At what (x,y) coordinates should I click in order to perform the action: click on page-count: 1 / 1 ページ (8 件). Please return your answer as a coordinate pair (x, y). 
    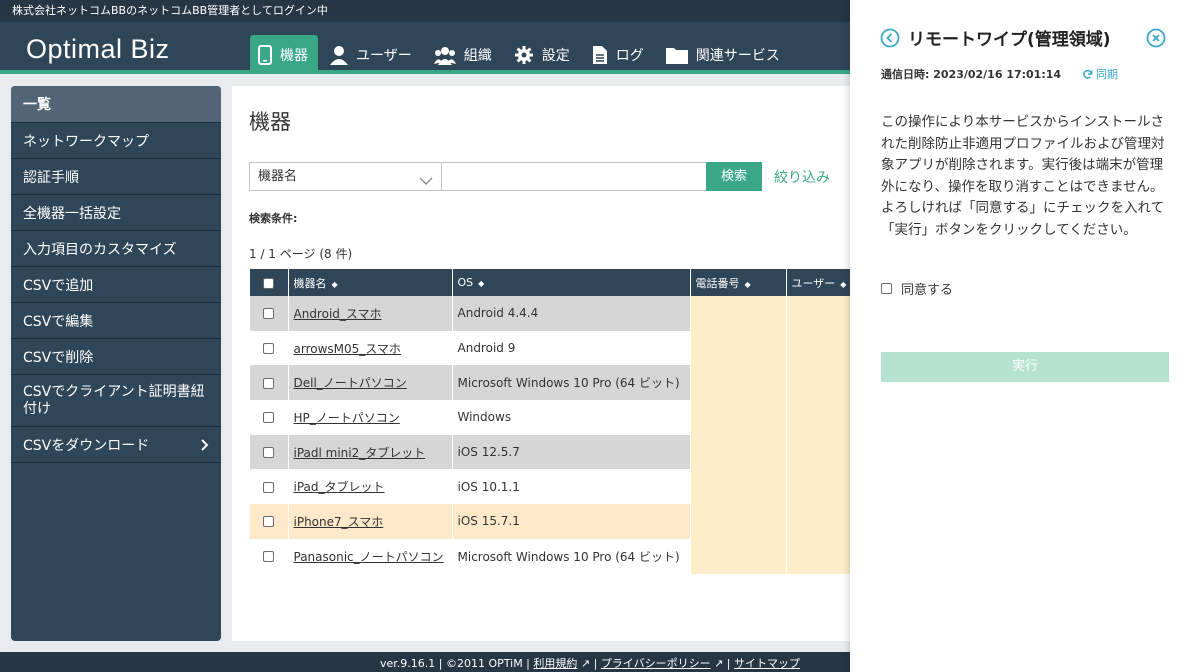
    Looking at the image, I should click on (301, 254).